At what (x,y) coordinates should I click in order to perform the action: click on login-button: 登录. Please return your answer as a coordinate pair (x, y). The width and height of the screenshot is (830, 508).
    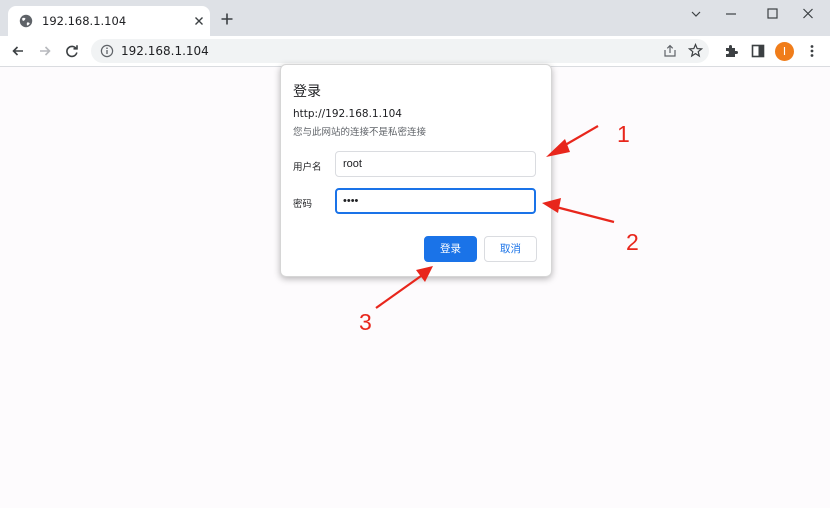
    Looking at the image, I should click on (450, 249).